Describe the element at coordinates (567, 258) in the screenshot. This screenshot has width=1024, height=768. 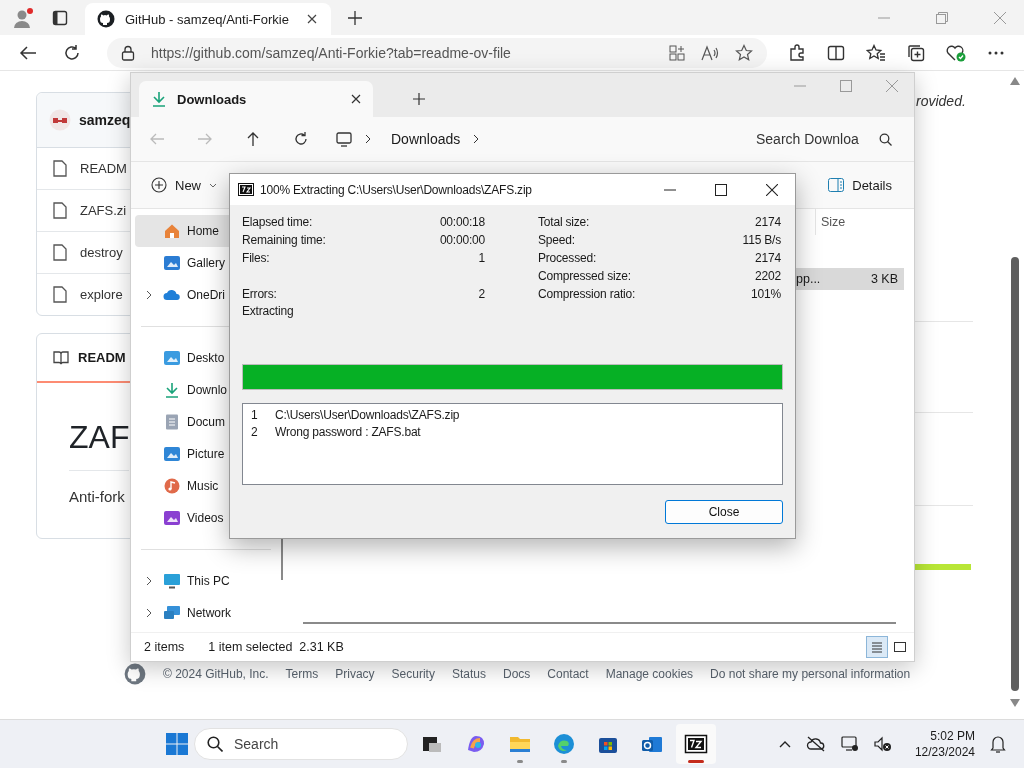
I see `stat-label: Processed:` at that location.